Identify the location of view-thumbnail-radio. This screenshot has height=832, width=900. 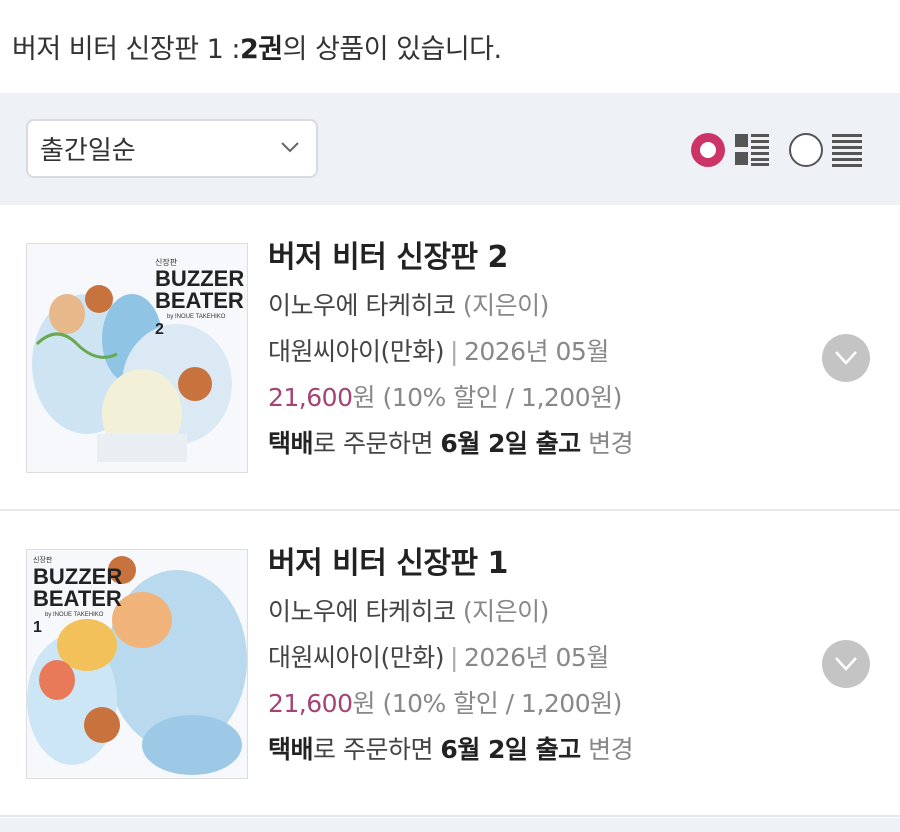
(708, 150).